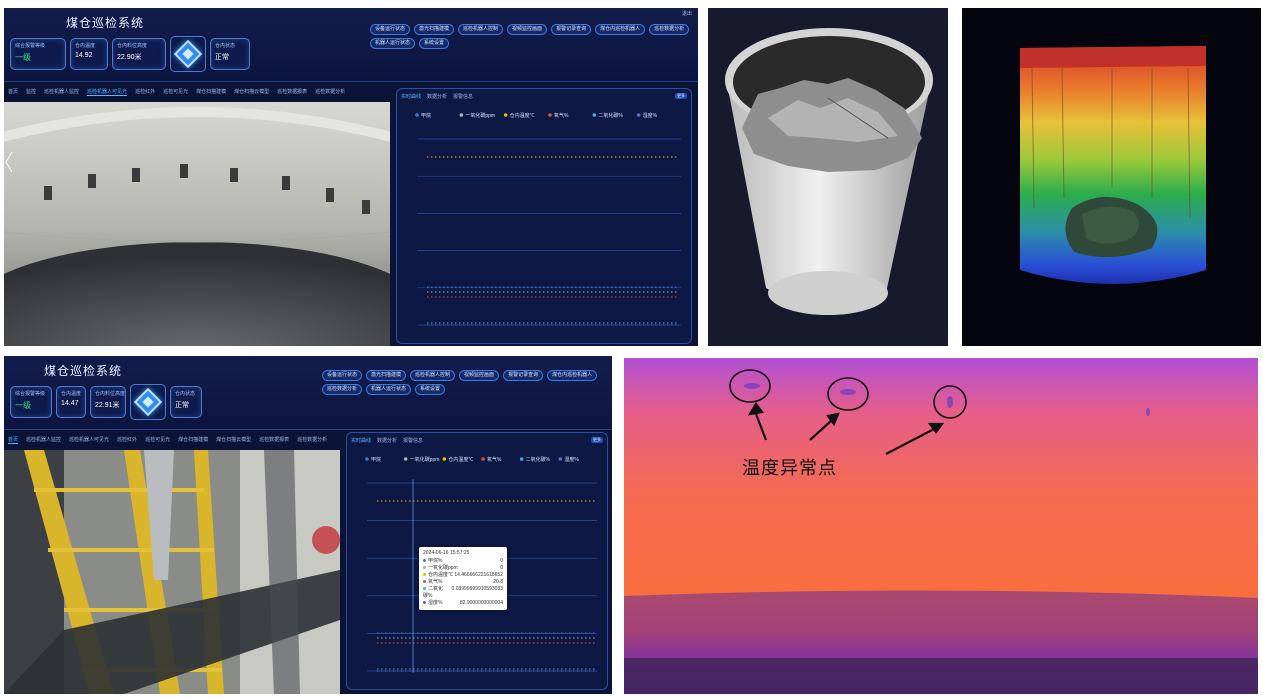 This screenshot has width=1263, height=698. Describe the element at coordinates (85, 46) in the screenshot. I see `card-label: 仓内温度` at that location.